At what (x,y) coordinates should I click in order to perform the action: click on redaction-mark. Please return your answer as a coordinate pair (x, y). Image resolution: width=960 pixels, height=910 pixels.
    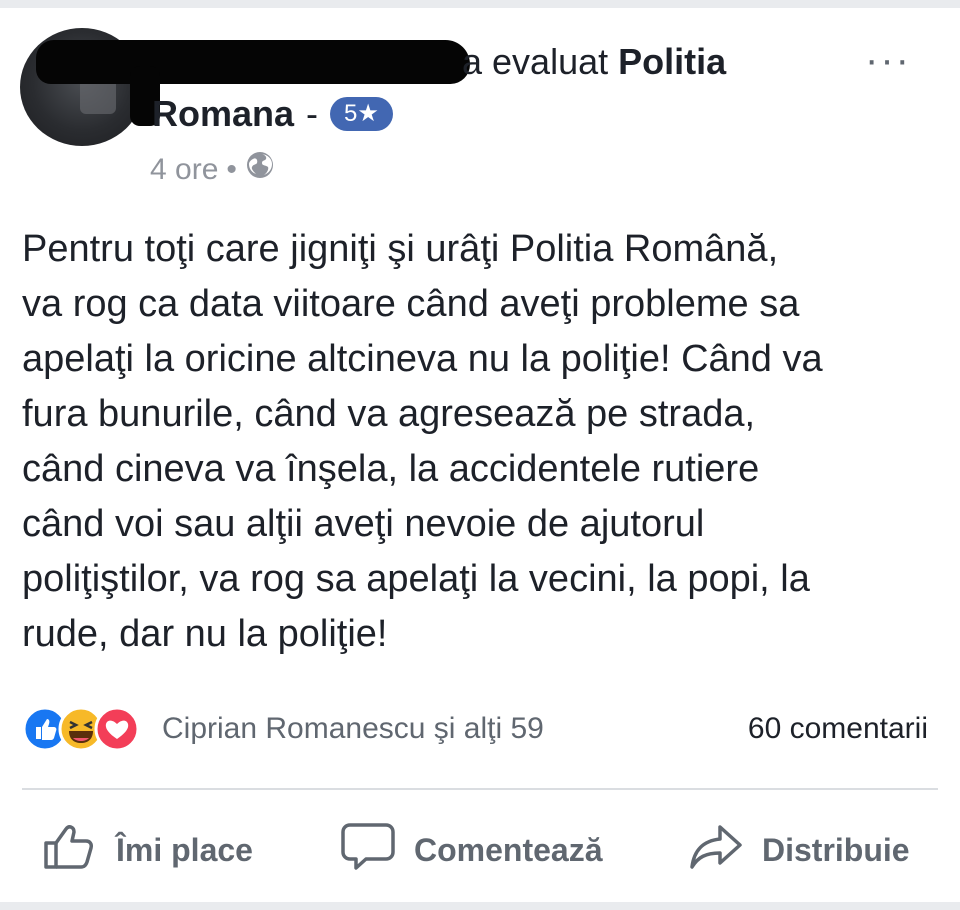
    Looking at the image, I should click on (253, 62).